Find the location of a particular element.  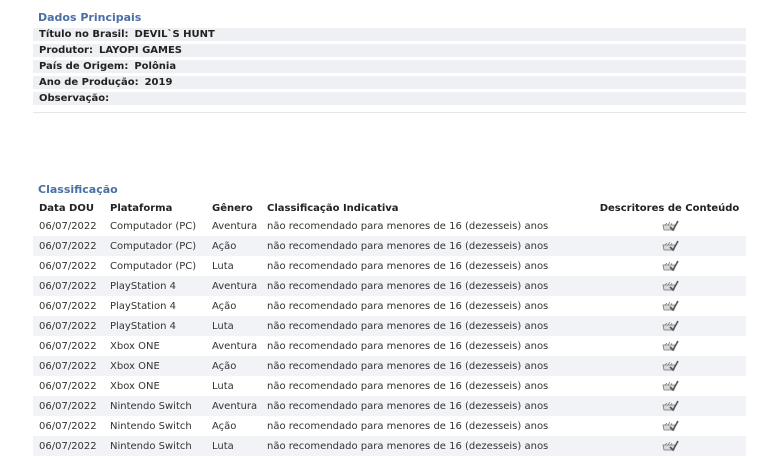

info-row-produtor: Produtor: LAYOPI GAMES is located at coordinates (389, 50).